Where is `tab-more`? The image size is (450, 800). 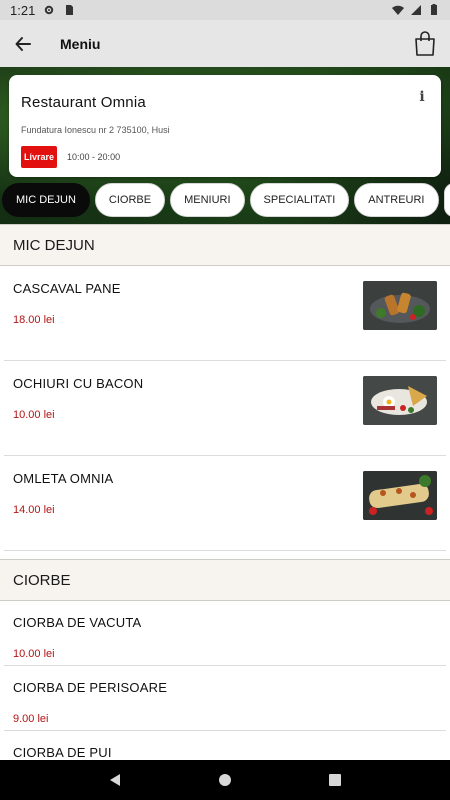 tab-more is located at coordinates (446, 200).